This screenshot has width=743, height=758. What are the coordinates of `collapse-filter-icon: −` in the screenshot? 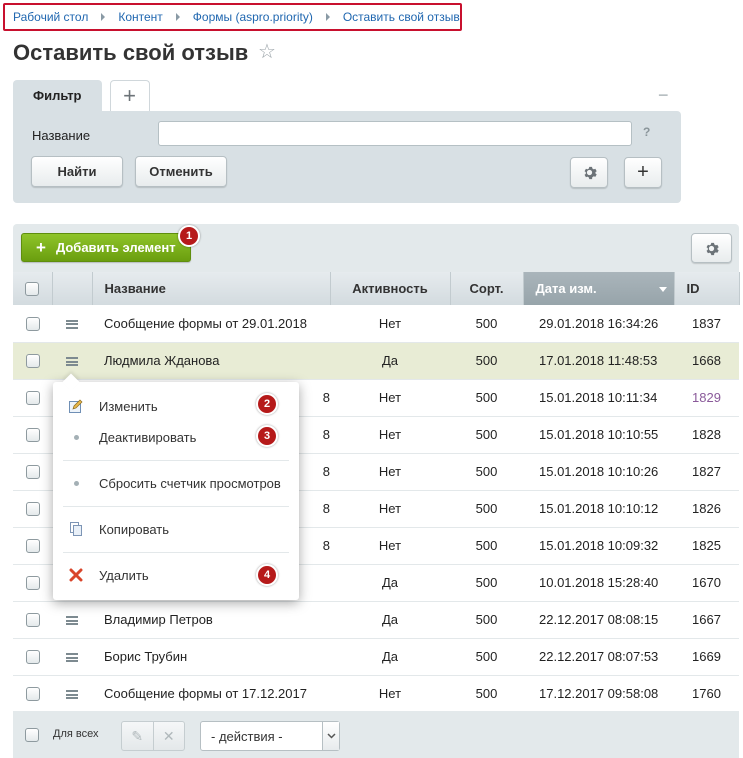 It's located at (663, 95).